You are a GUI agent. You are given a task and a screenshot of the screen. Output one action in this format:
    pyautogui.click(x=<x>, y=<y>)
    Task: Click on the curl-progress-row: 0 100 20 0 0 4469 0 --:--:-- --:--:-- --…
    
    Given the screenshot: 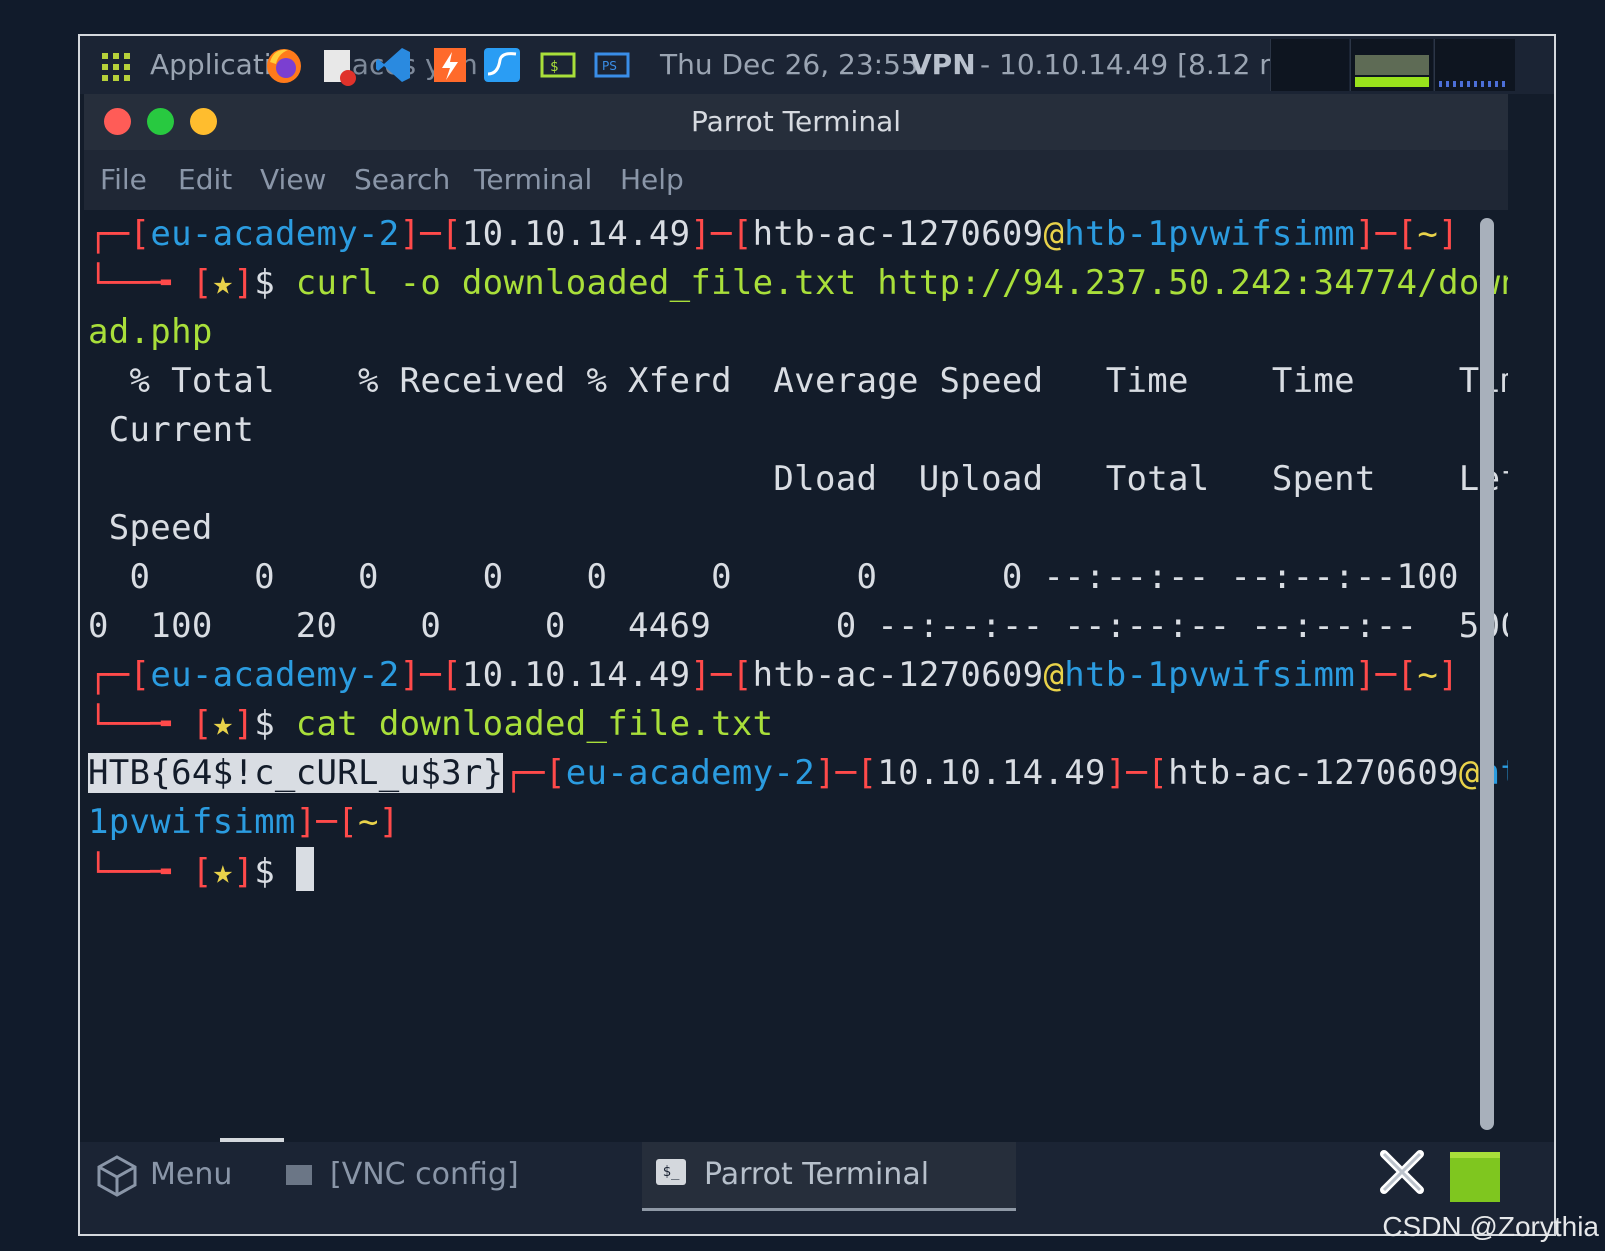 What is the action you would take?
    pyautogui.click(x=798, y=626)
    